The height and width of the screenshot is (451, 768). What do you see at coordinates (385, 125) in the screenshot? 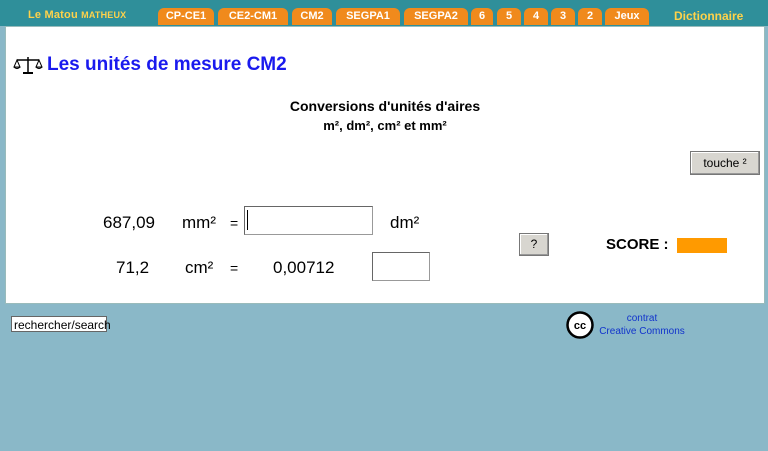
I see `units-line: m², dm², cm² et mm²` at bounding box center [385, 125].